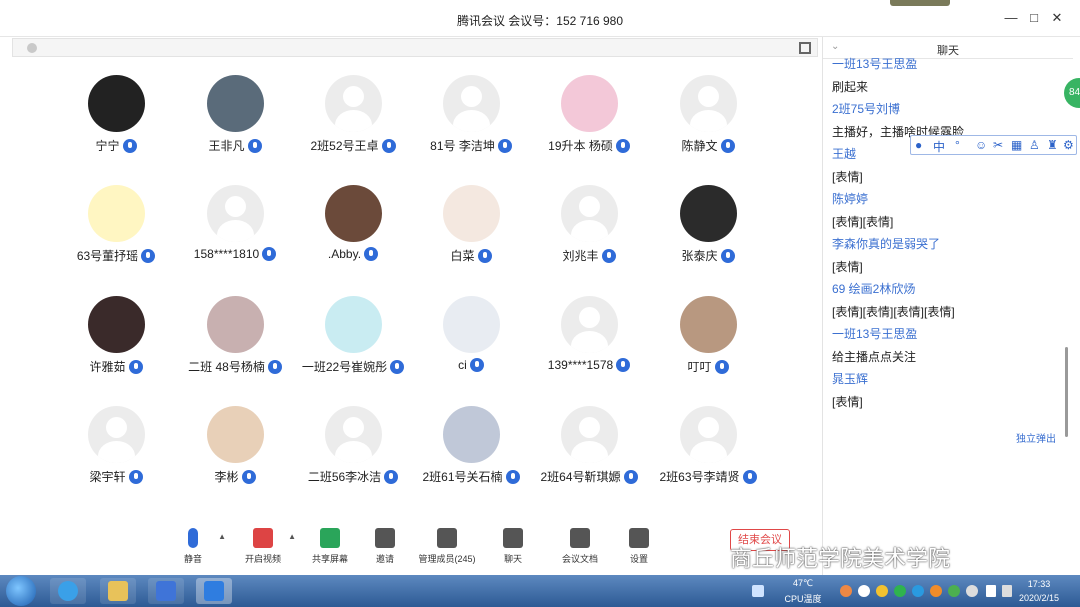 This screenshot has height=607, width=1080. Describe the element at coordinates (708, 456) in the screenshot. I see `participant-tile: 2班63号李靖贤` at that location.